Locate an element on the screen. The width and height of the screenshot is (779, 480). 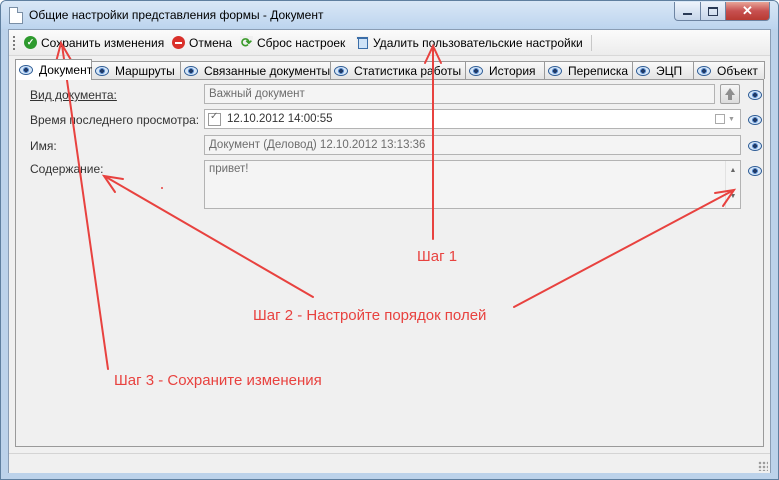
delete-button-label: Удалить пользовательские настройки is located at coordinates (478, 42).